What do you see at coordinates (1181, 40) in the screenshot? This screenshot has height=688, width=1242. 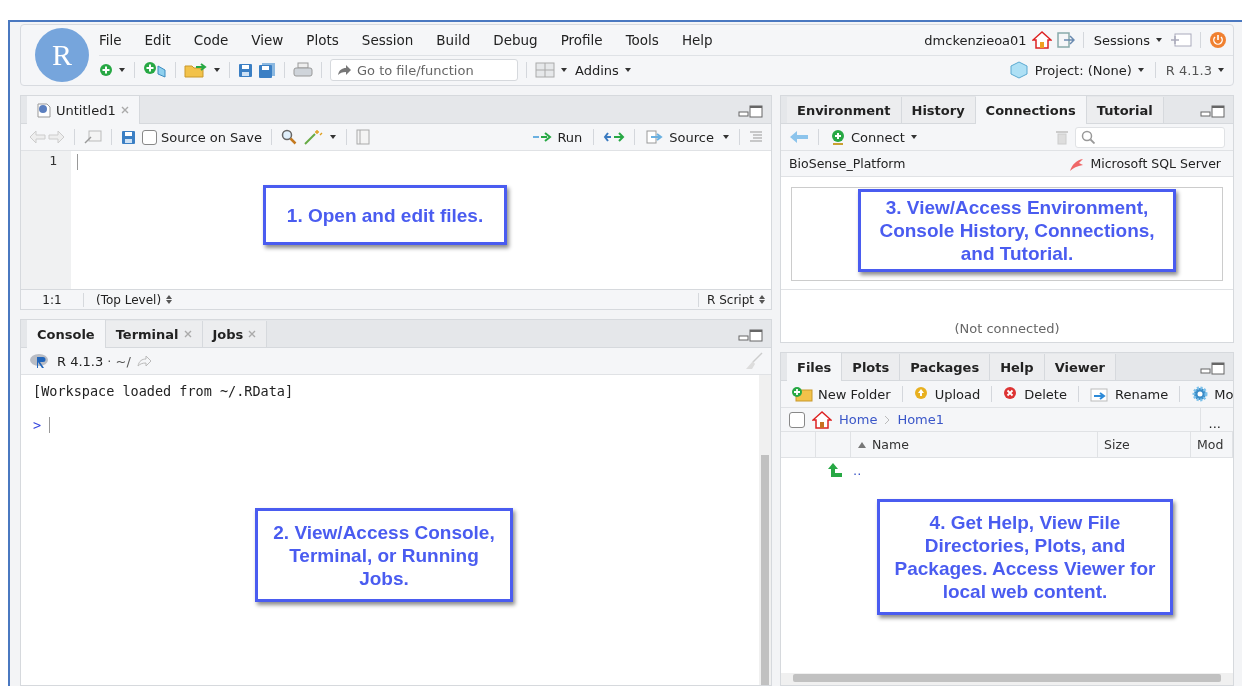 I see `new-session-icon` at bounding box center [1181, 40].